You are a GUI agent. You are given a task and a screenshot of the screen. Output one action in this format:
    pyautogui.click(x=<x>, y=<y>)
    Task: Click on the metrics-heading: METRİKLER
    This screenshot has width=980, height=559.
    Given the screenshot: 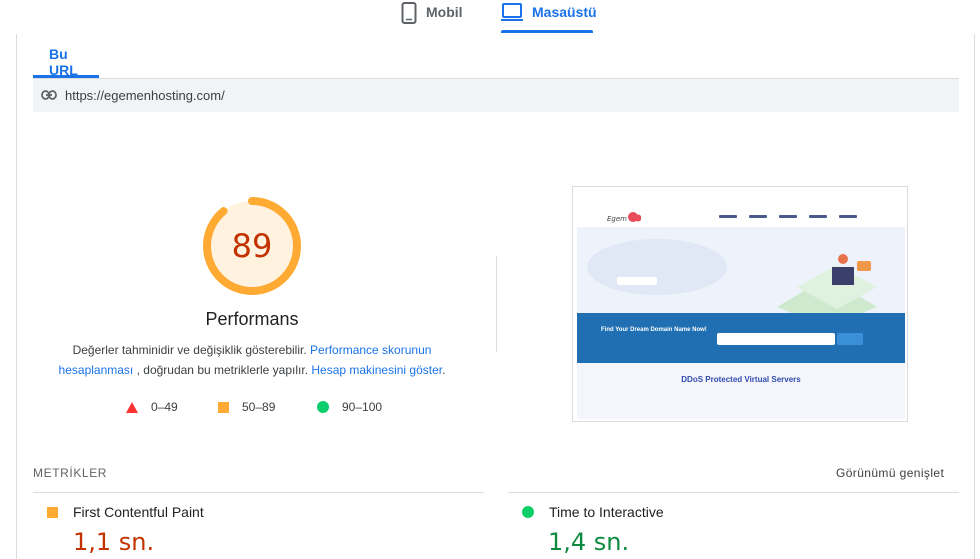 What is the action you would take?
    pyautogui.click(x=70, y=473)
    